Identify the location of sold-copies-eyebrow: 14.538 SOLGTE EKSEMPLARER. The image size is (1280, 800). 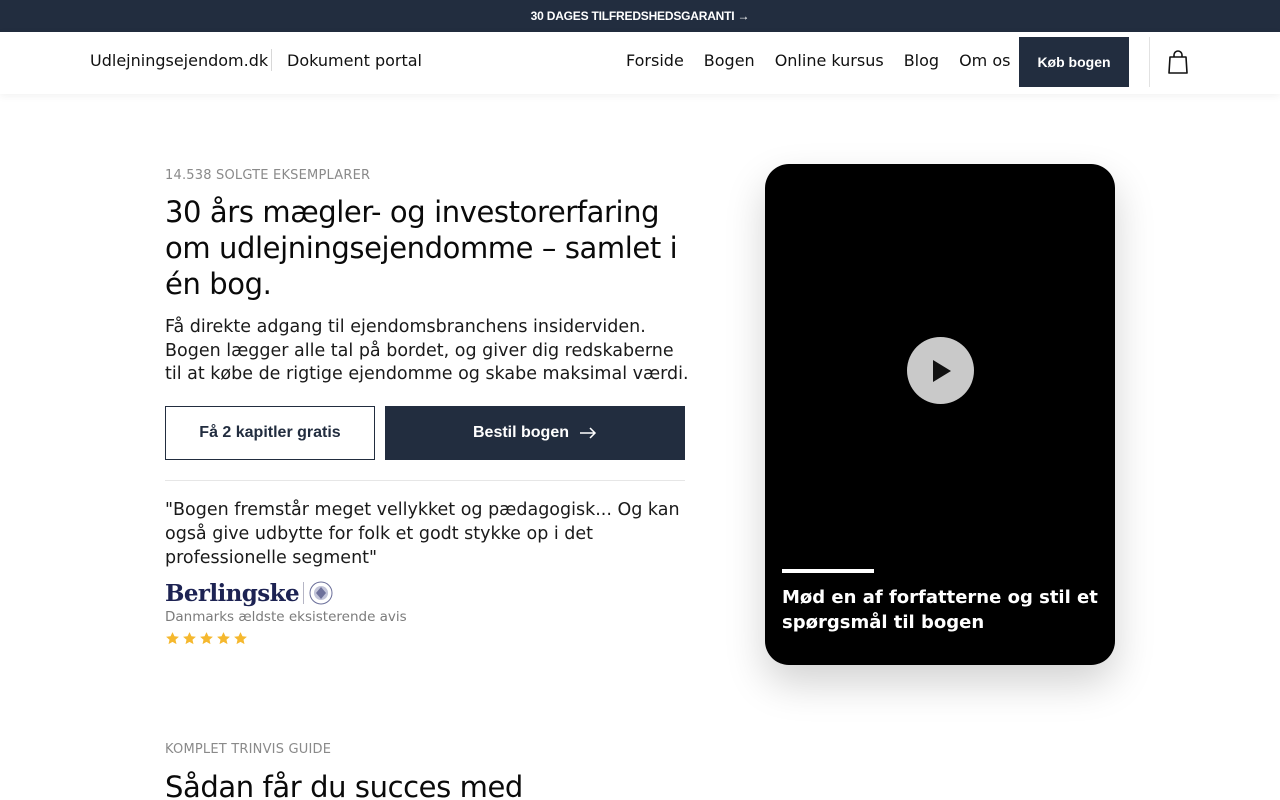
(268, 175).